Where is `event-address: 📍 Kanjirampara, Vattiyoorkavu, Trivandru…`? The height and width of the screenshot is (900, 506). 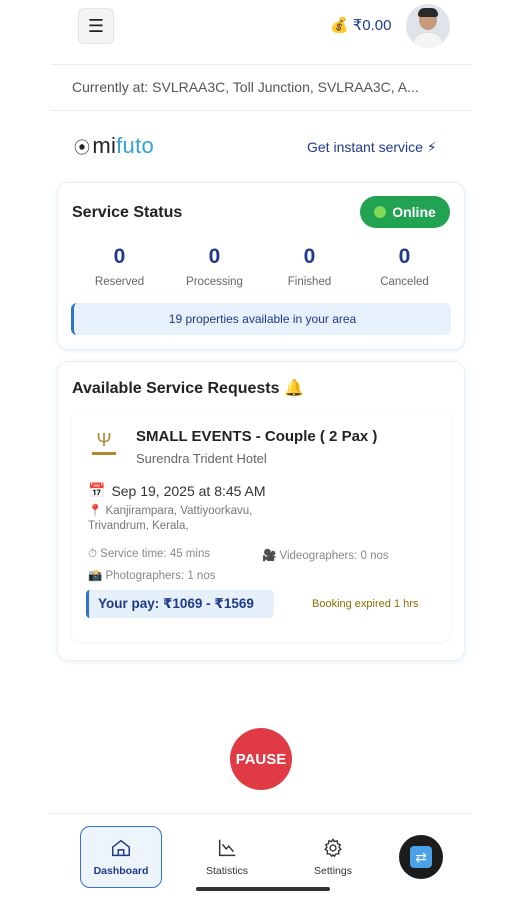 event-address: 📍 Kanjirampara, Vattiyoorkavu, Trivandru… is located at coordinates (170, 519).